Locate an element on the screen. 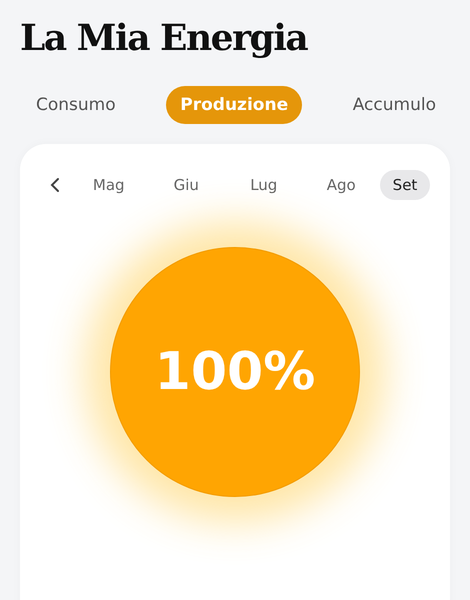 The height and width of the screenshot is (600, 470). gauge-value: 100% is located at coordinates (235, 372).